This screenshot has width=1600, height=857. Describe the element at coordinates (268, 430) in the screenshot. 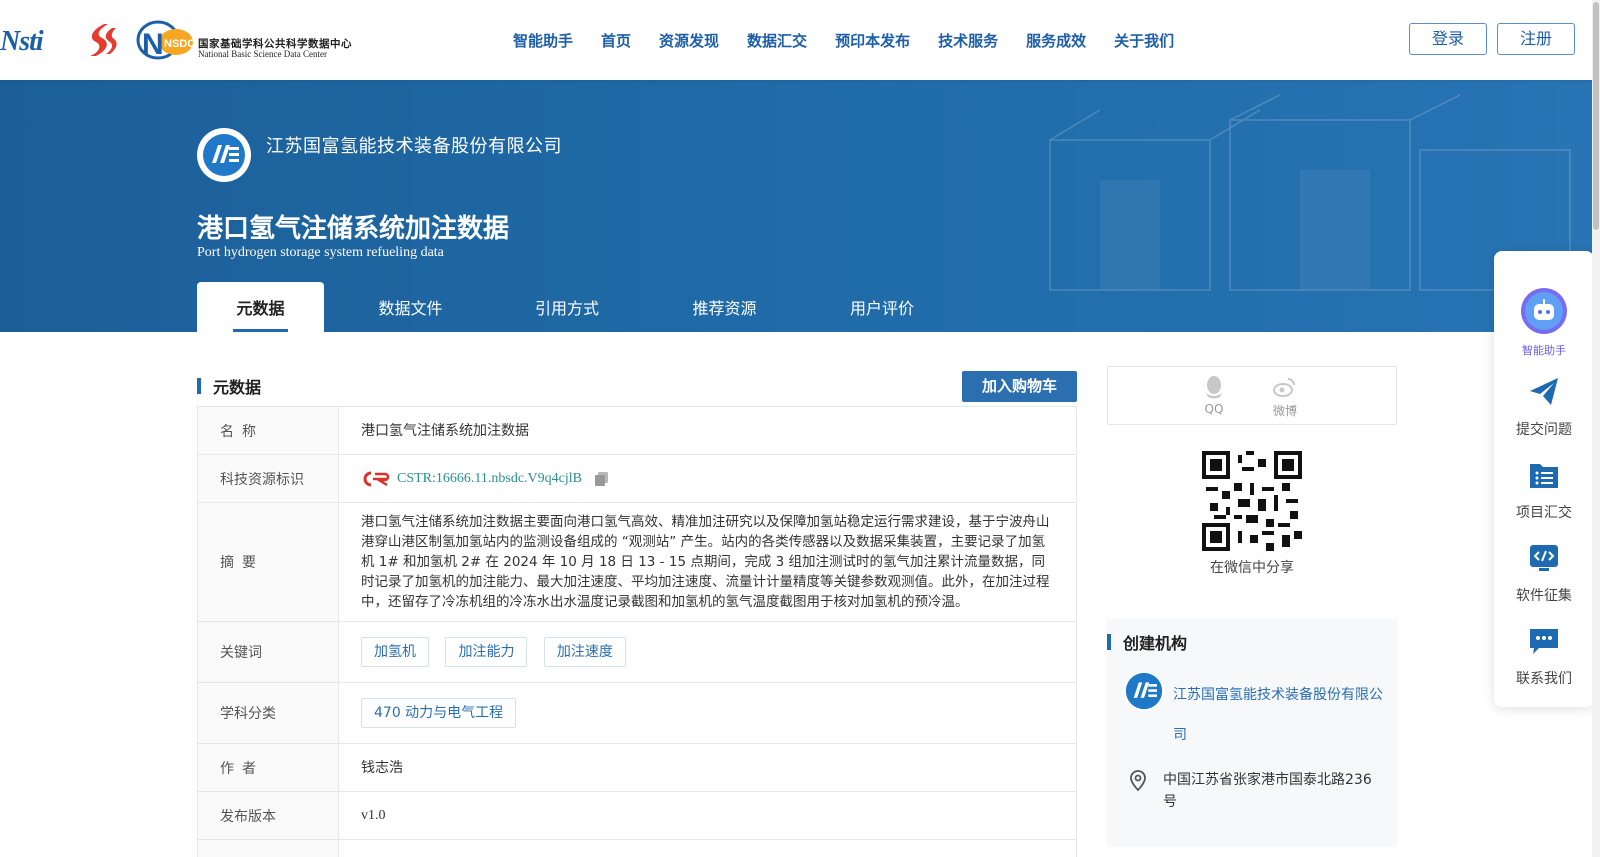

I see `row-key-name: 名称` at that location.